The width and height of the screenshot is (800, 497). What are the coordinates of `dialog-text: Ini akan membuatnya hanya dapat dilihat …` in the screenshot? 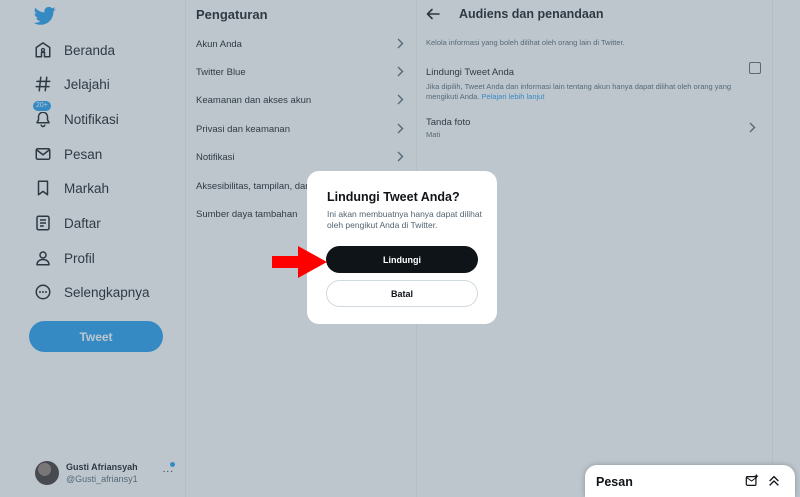 It's located at (404, 219).